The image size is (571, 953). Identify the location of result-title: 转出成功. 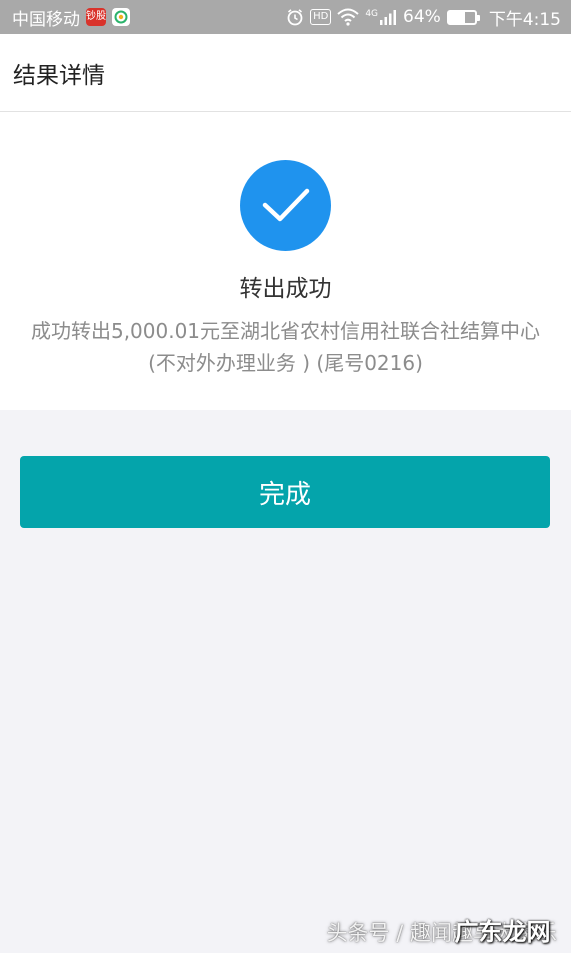
(285, 289).